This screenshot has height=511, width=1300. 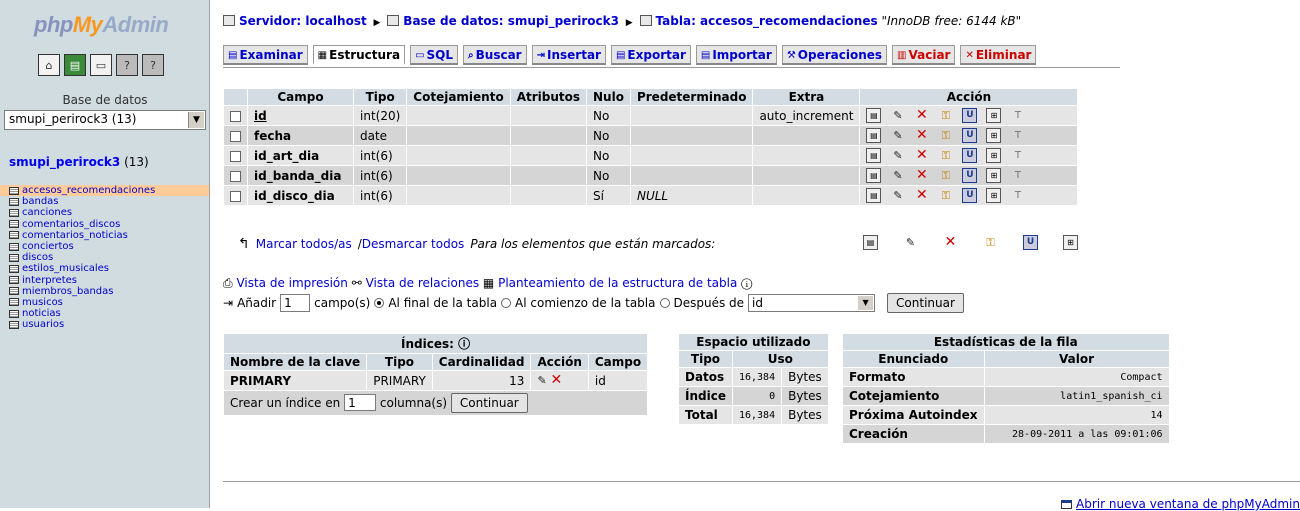 What do you see at coordinates (736, 55) in the screenshot?
I see `tab-importar: ▤ Importar` at bounding box center [736, 55].